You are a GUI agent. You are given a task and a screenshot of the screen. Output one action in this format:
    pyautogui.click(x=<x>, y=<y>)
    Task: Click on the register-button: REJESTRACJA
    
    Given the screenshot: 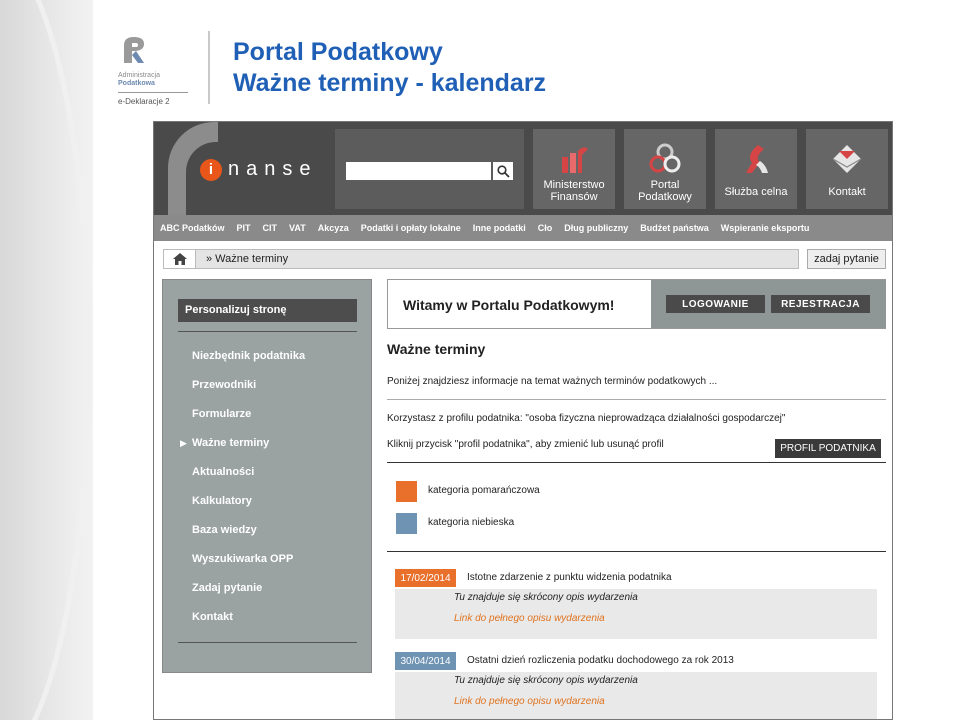 What is the action you would take?
    pyautogui.click(x=820, y=304)
    